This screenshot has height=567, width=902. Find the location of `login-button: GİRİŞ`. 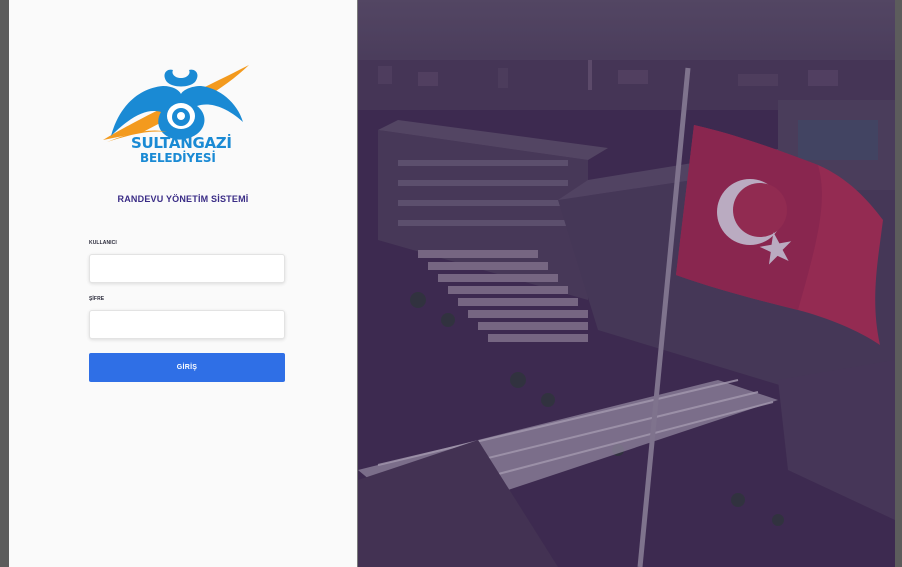

login-button: GİRİŞ is located at coordinates (187, 367).